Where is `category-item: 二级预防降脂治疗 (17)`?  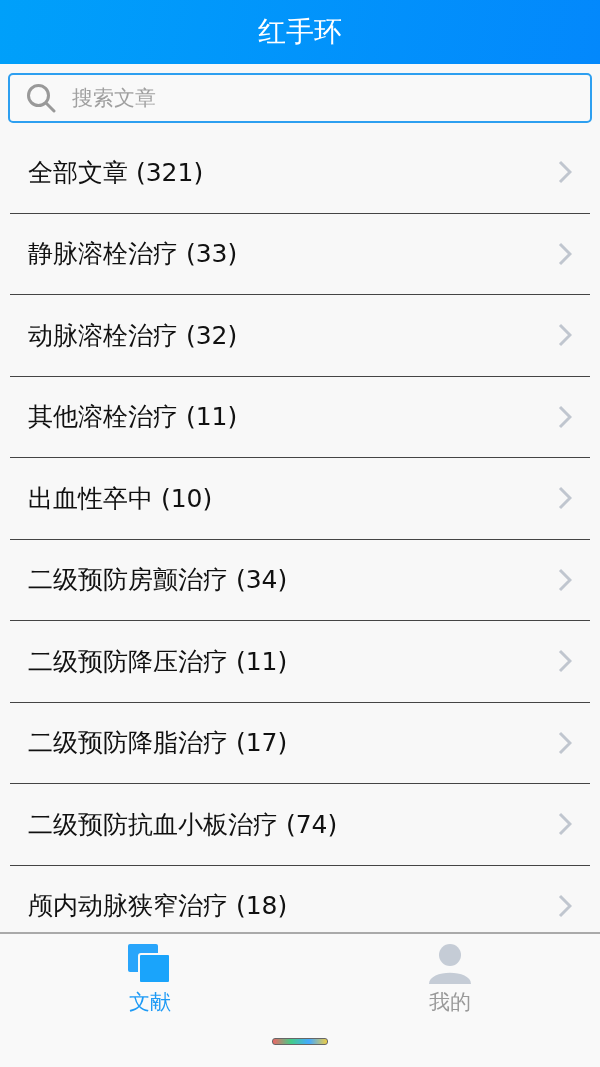 category-item: 二级预防降脂治疗 (17) is located at coordinates (300, 743).